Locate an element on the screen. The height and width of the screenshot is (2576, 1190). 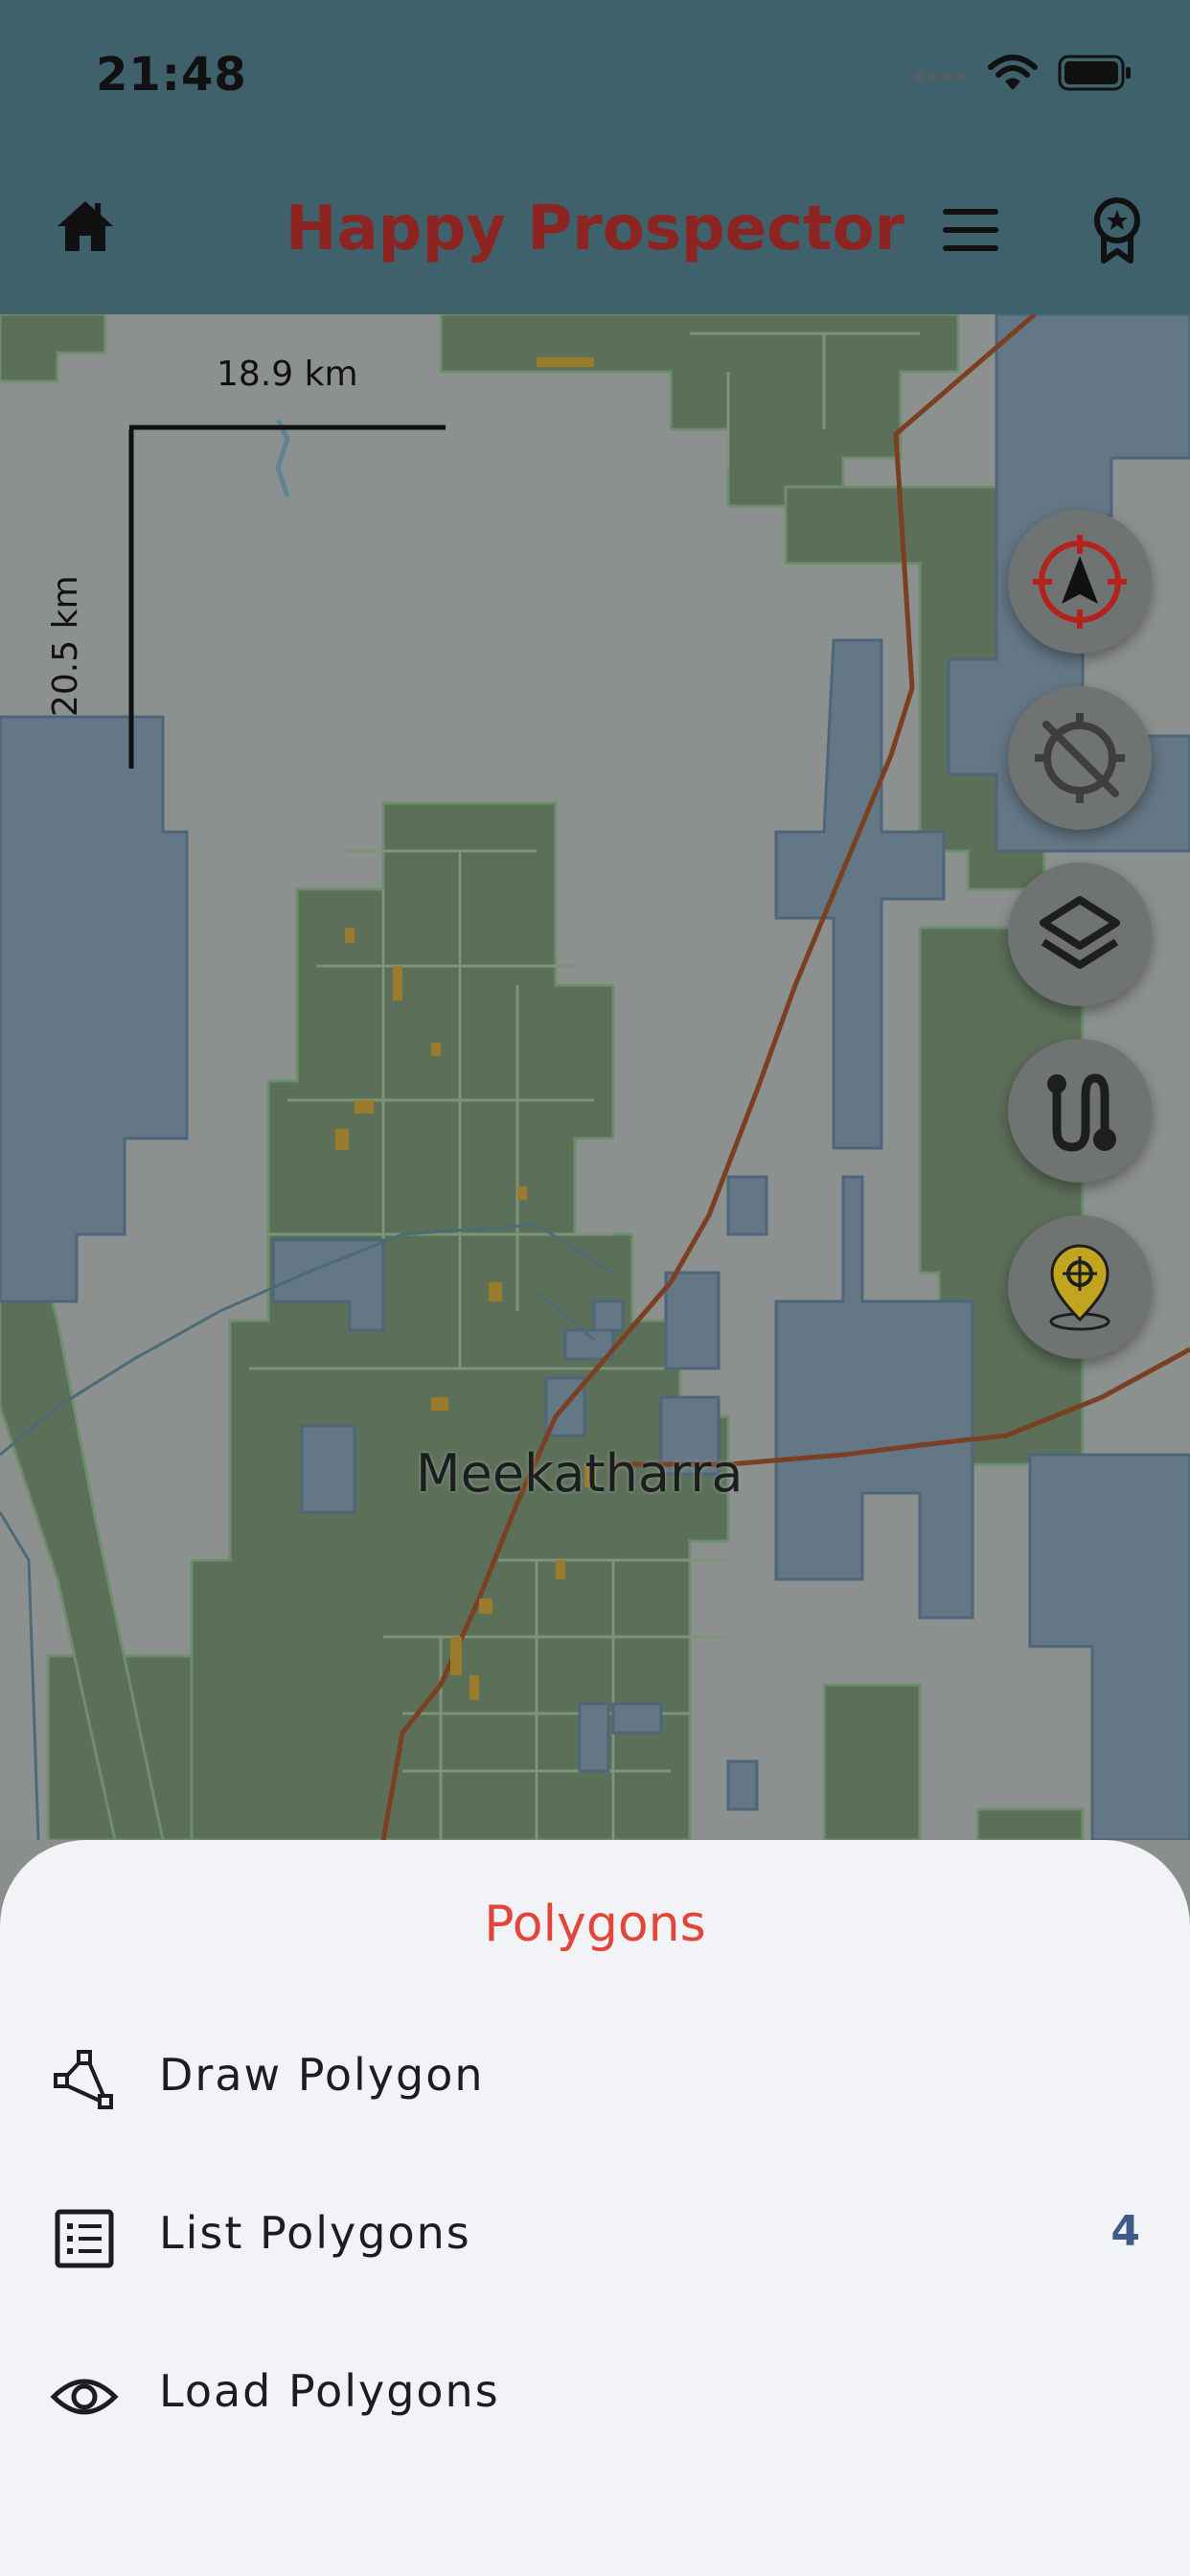
locate-me-button is located at coordinates (1080, 582).